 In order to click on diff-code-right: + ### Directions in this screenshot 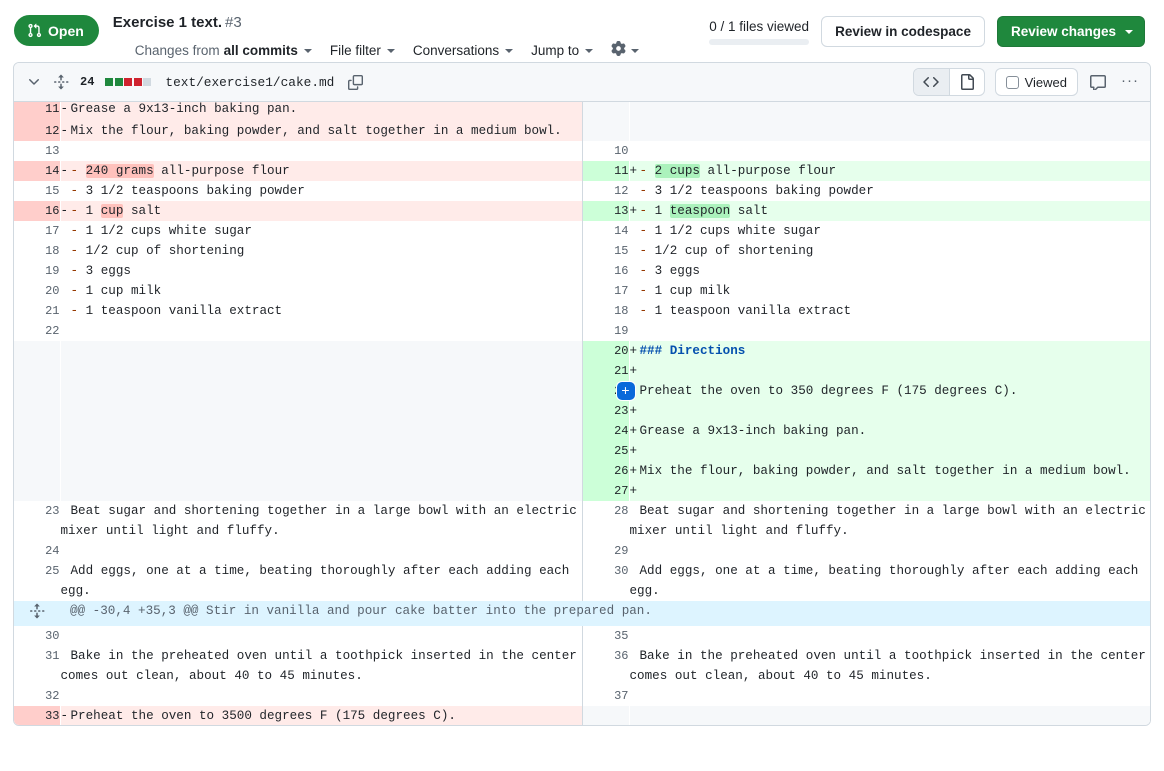, I will do `click(889, 351)`.